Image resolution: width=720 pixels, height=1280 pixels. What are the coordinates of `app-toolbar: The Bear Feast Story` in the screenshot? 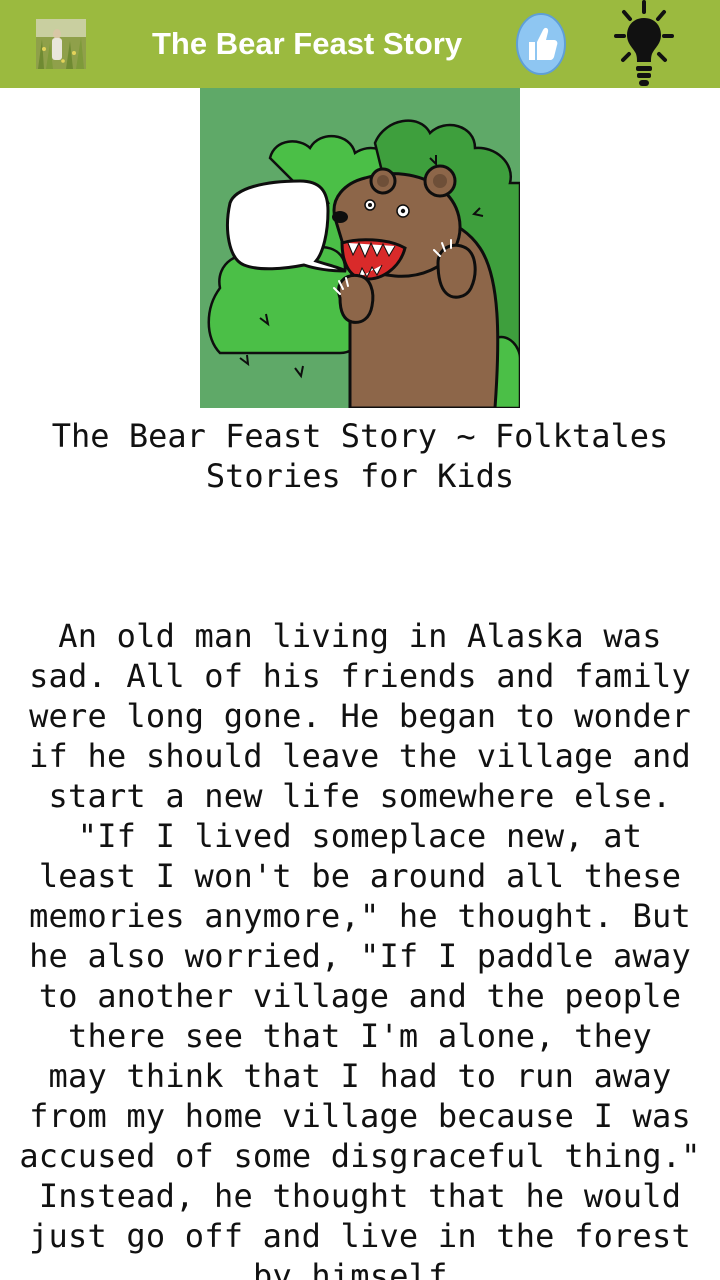 It's located at (360, 44).